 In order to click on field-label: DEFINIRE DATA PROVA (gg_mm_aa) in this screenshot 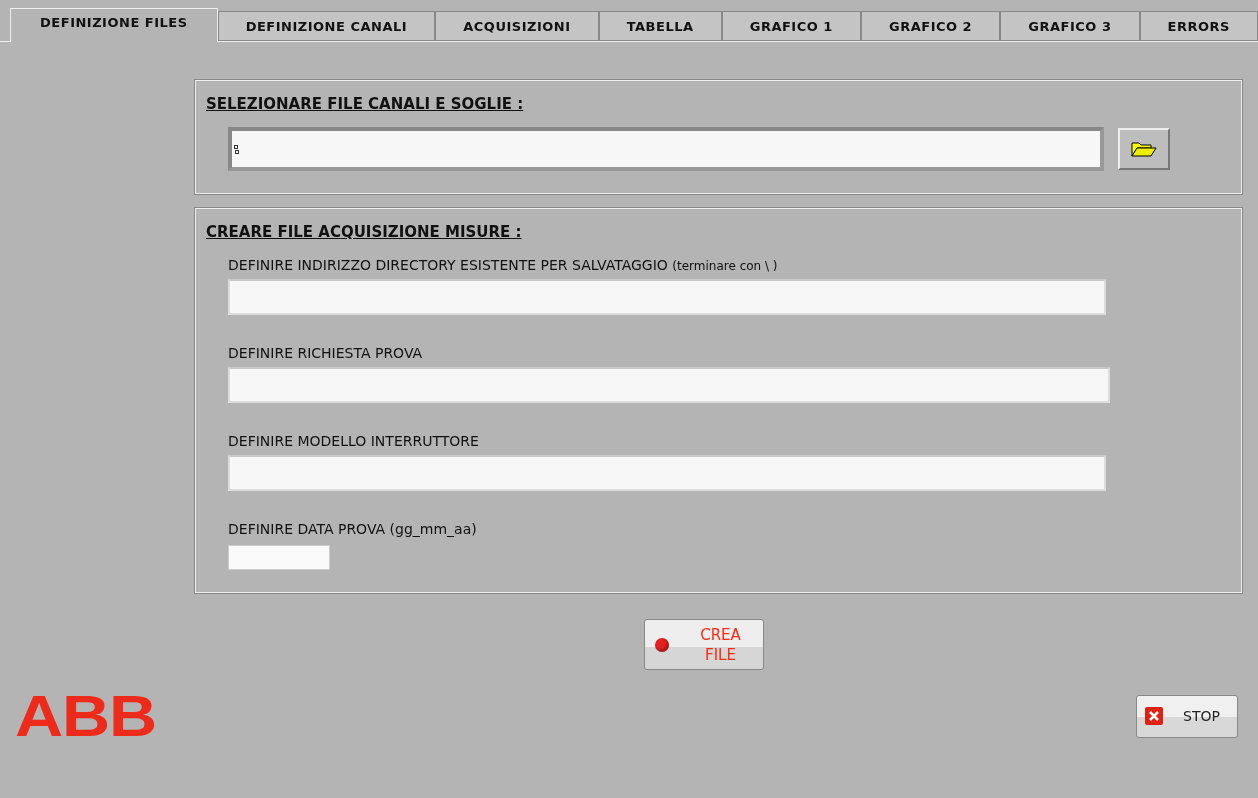, I will do `click(353, 529)`.